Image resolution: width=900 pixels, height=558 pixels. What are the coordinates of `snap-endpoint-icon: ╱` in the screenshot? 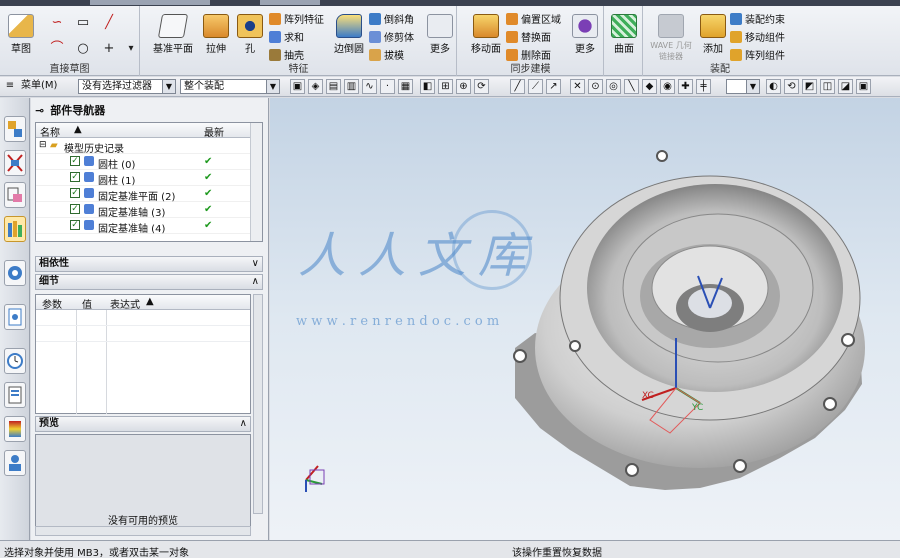 It's located at (517, 86).